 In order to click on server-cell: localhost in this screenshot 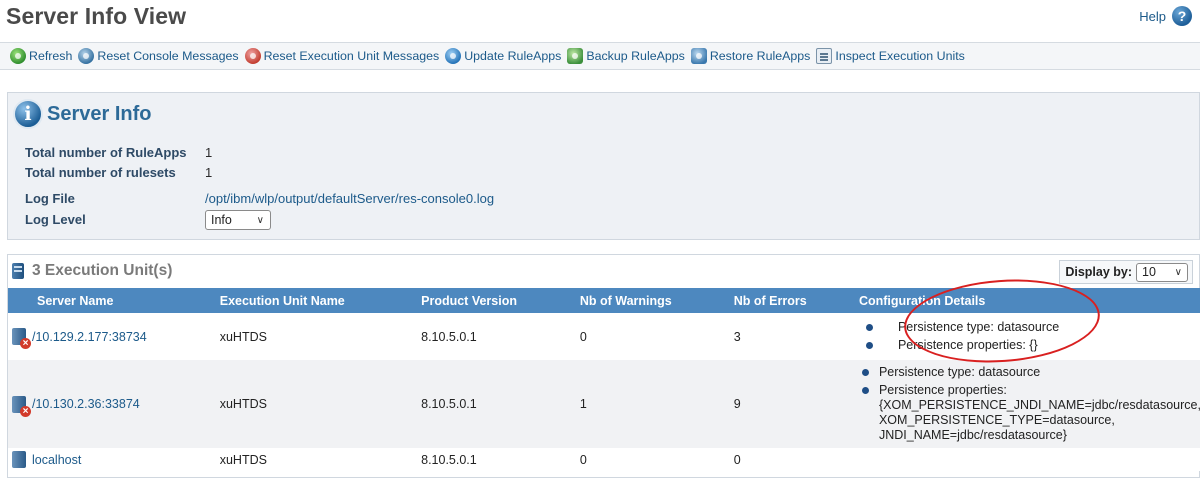, I will do `click(110, 459)`.